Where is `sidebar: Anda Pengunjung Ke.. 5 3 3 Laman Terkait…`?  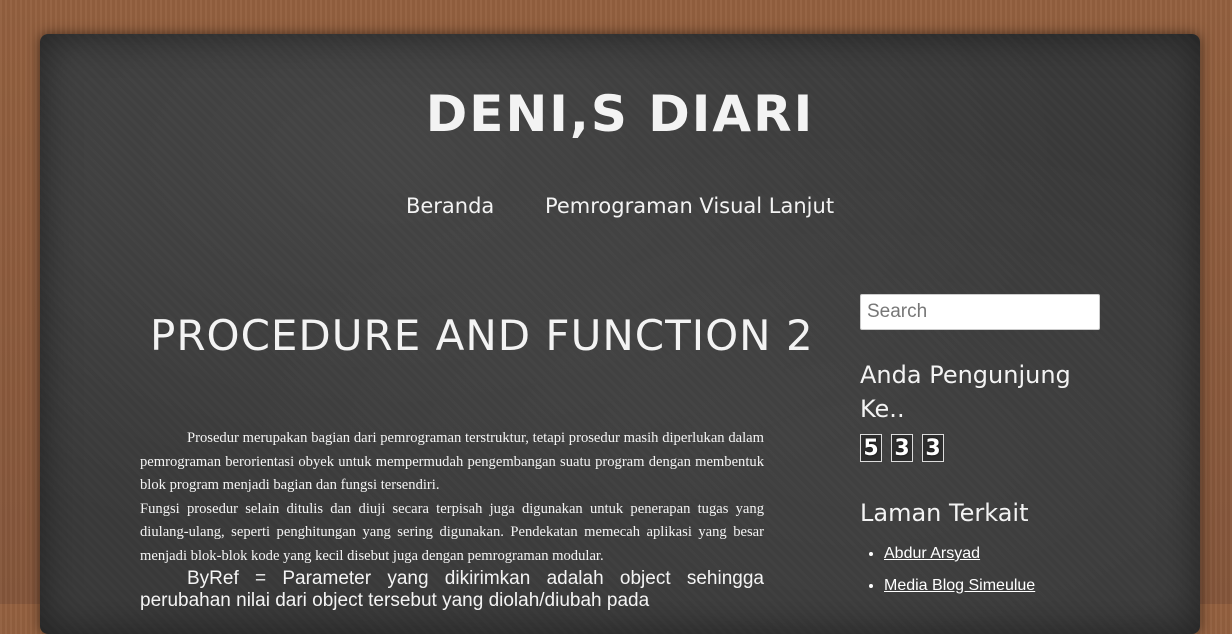
sidebar: Anda Pengunjung Ke.. 5 3 3 Laman Terkait… is located at coordinates (980, 451).